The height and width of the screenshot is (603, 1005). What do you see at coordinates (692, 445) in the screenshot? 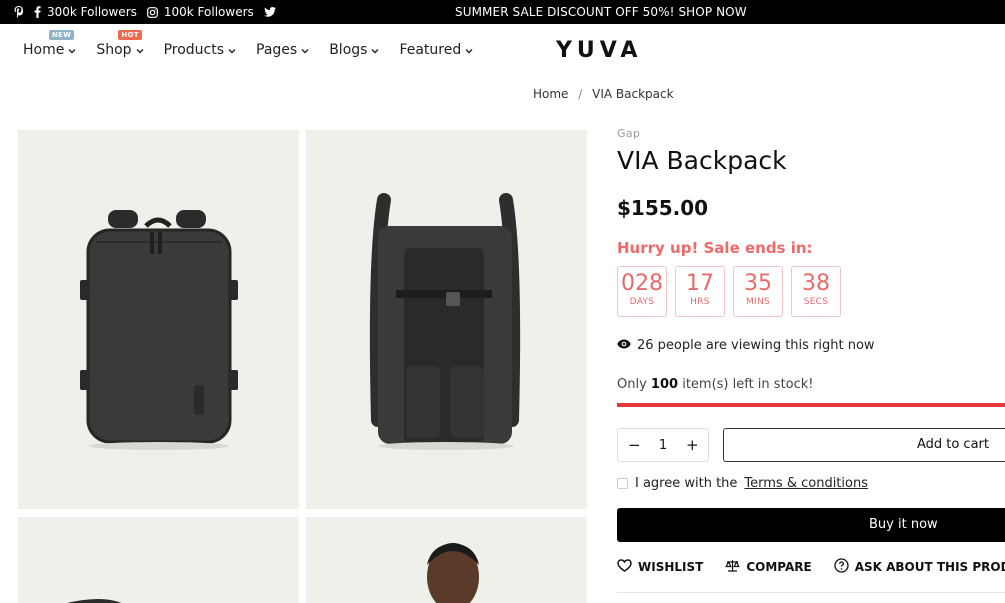
I see `quantity-increase-button: +` at bounding box center [692, 445].